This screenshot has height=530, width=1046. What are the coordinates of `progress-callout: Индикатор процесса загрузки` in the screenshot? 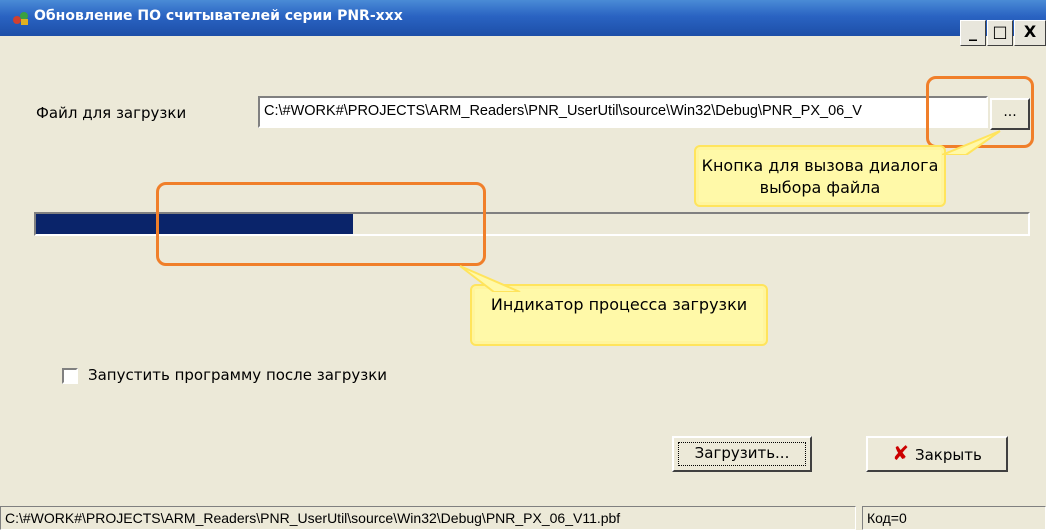 It's located at (613, 305).